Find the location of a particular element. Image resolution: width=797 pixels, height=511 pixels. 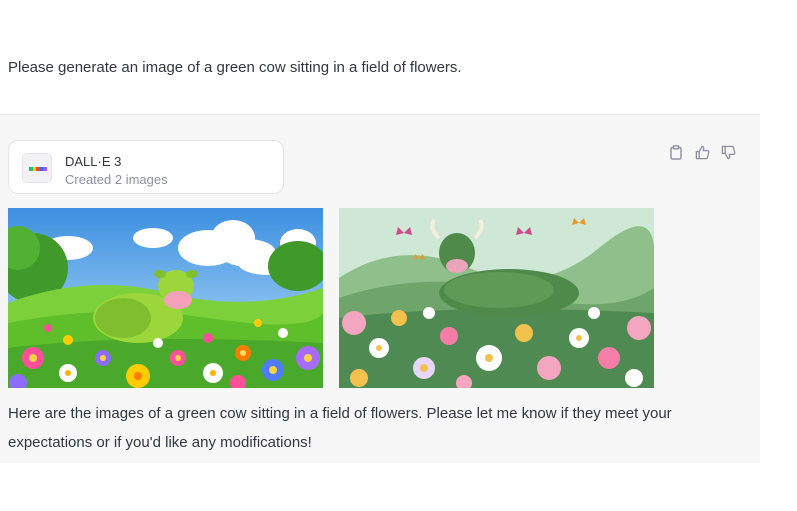

message-actions is located at coordinates (702, 152).